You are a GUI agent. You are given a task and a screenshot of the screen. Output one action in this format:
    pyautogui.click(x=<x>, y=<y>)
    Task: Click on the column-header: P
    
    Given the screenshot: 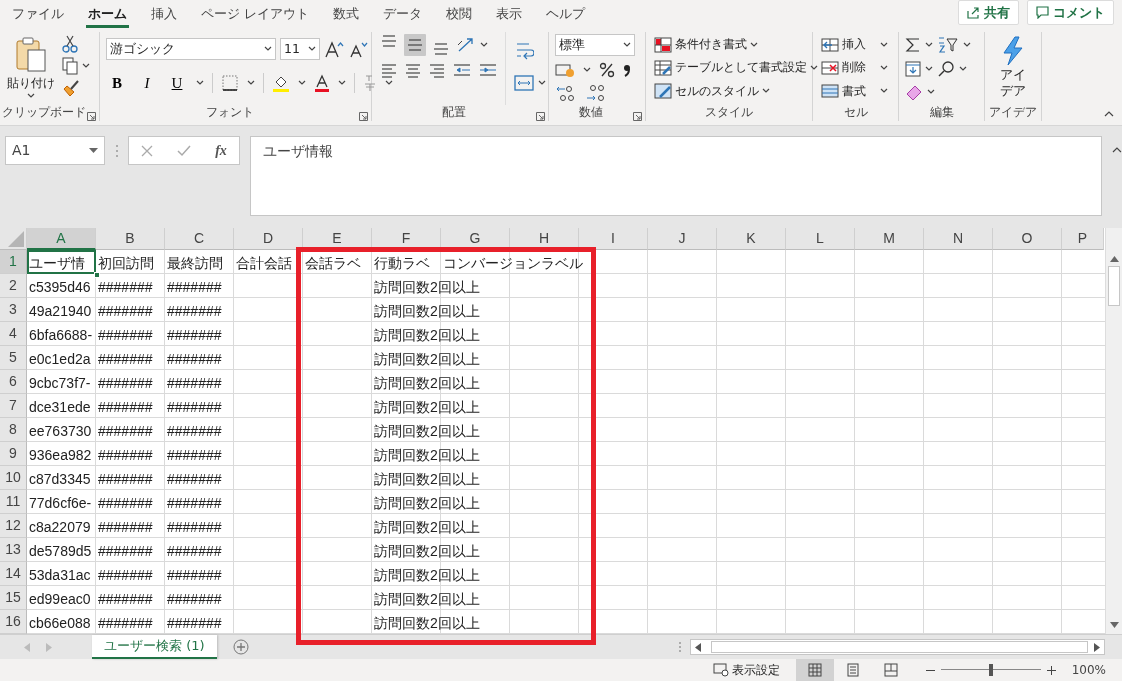 What is the action you would take?
    pyautogui.click(x=1083, y=239)
    